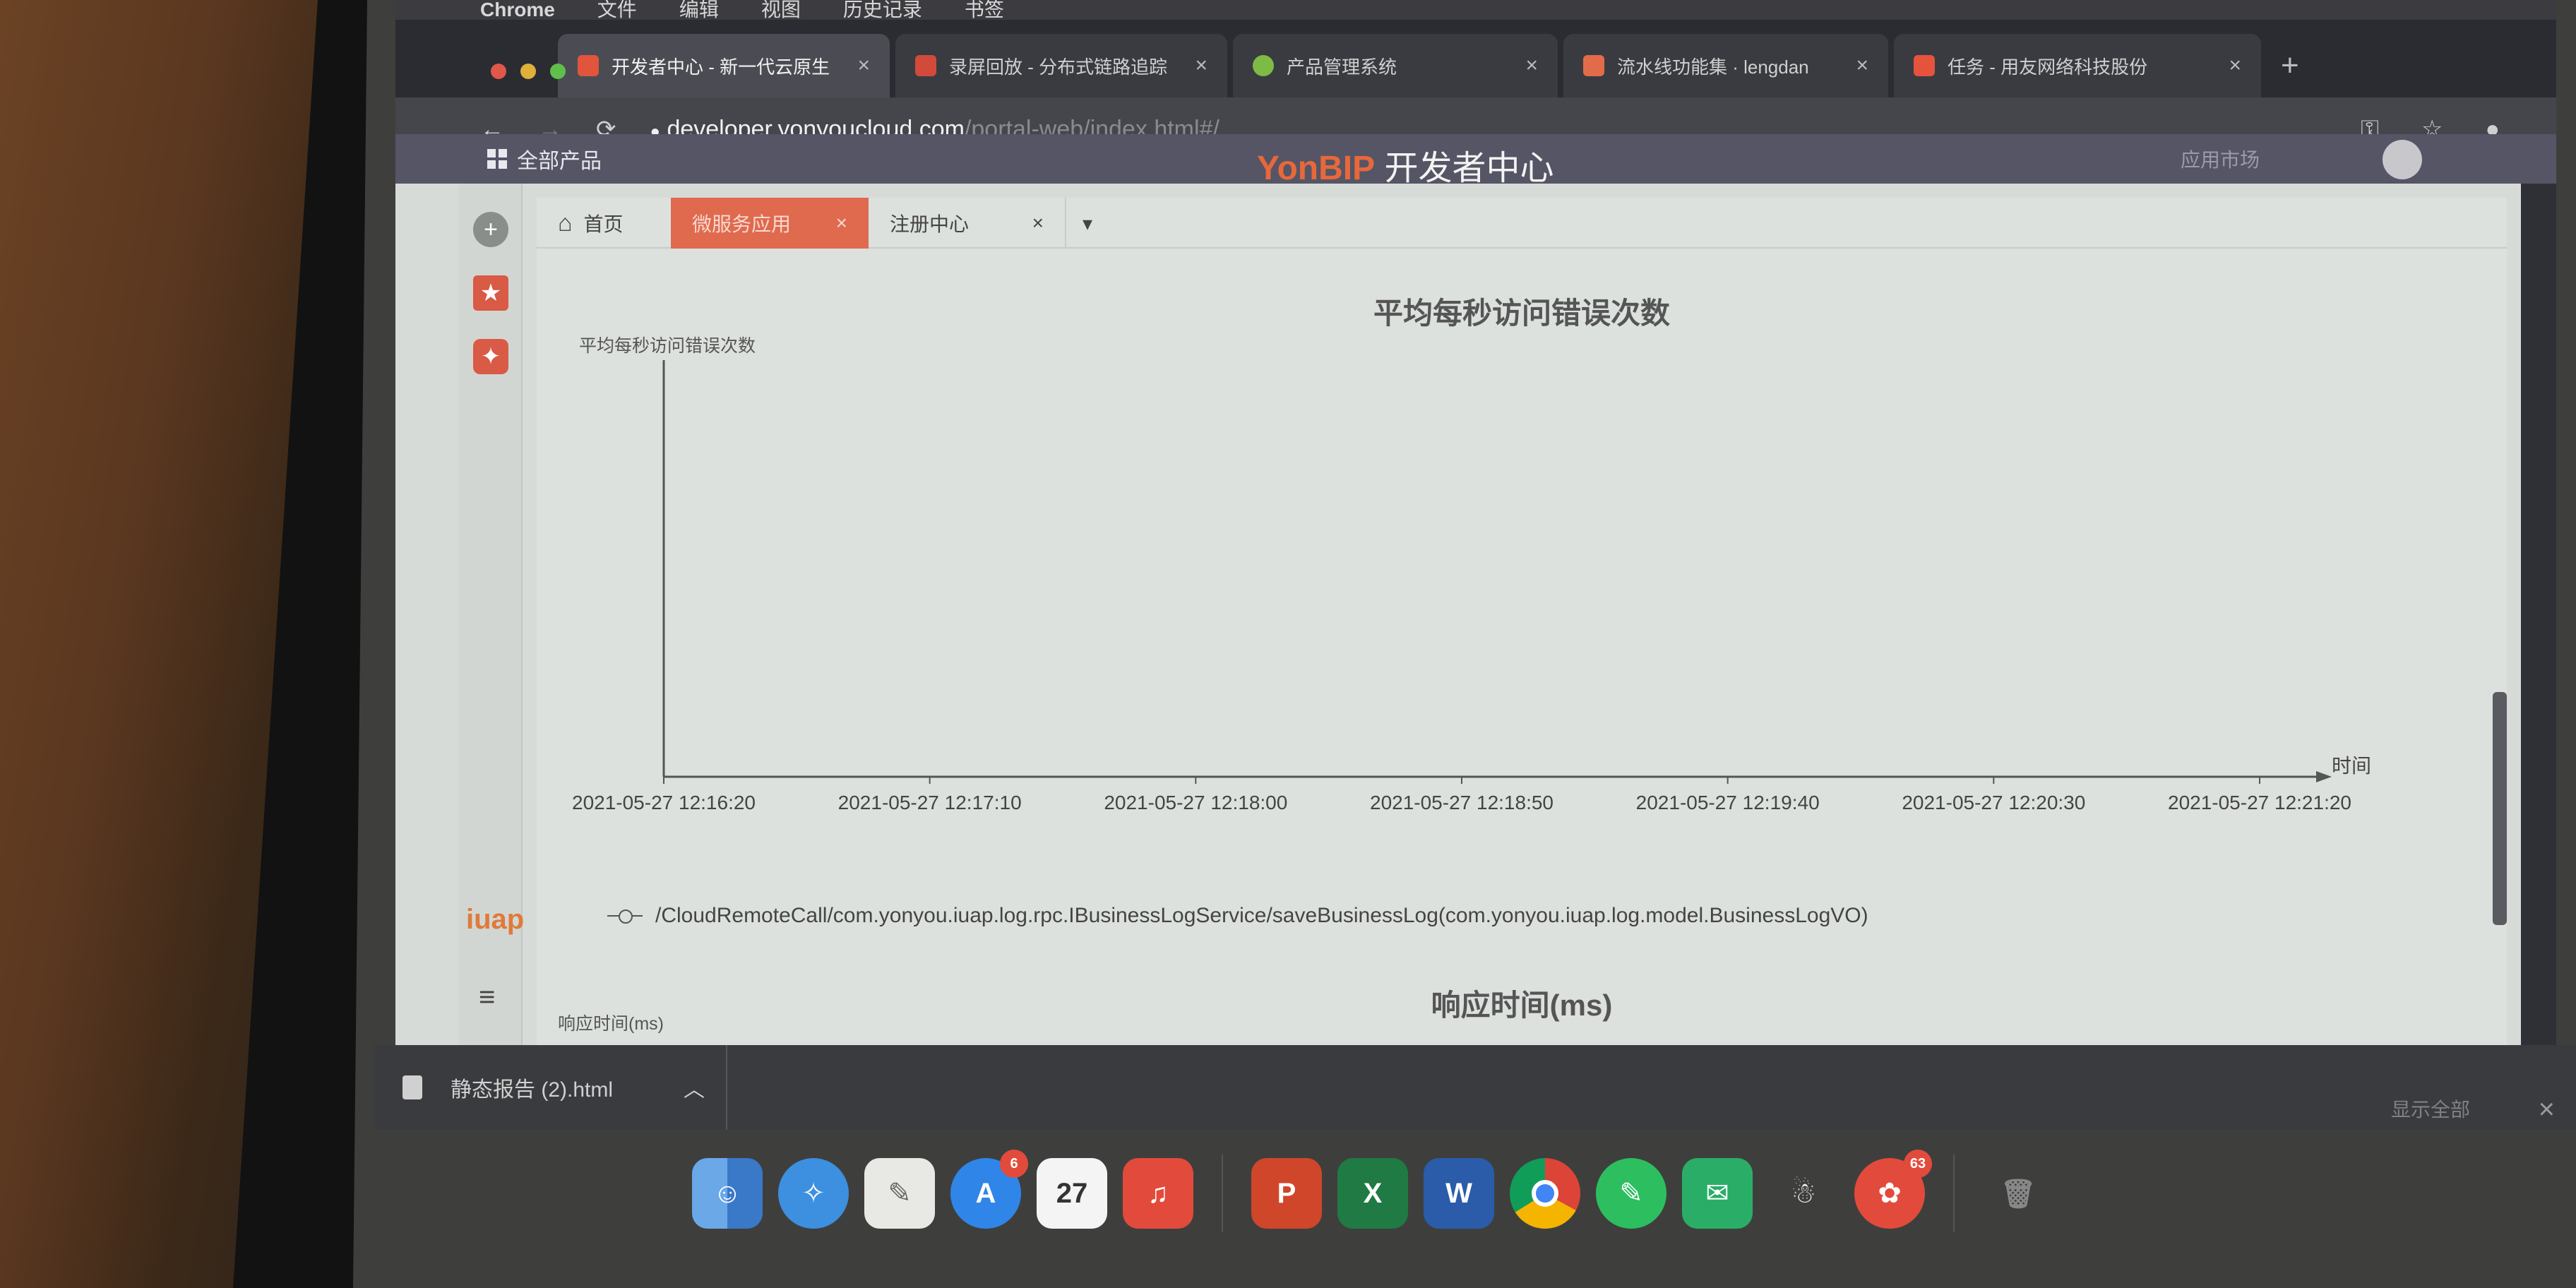  Describe the element at coordinates (1713, 67) in the screenshot. I see `tab-label: 流水线功能集 · lengdan` at that location.